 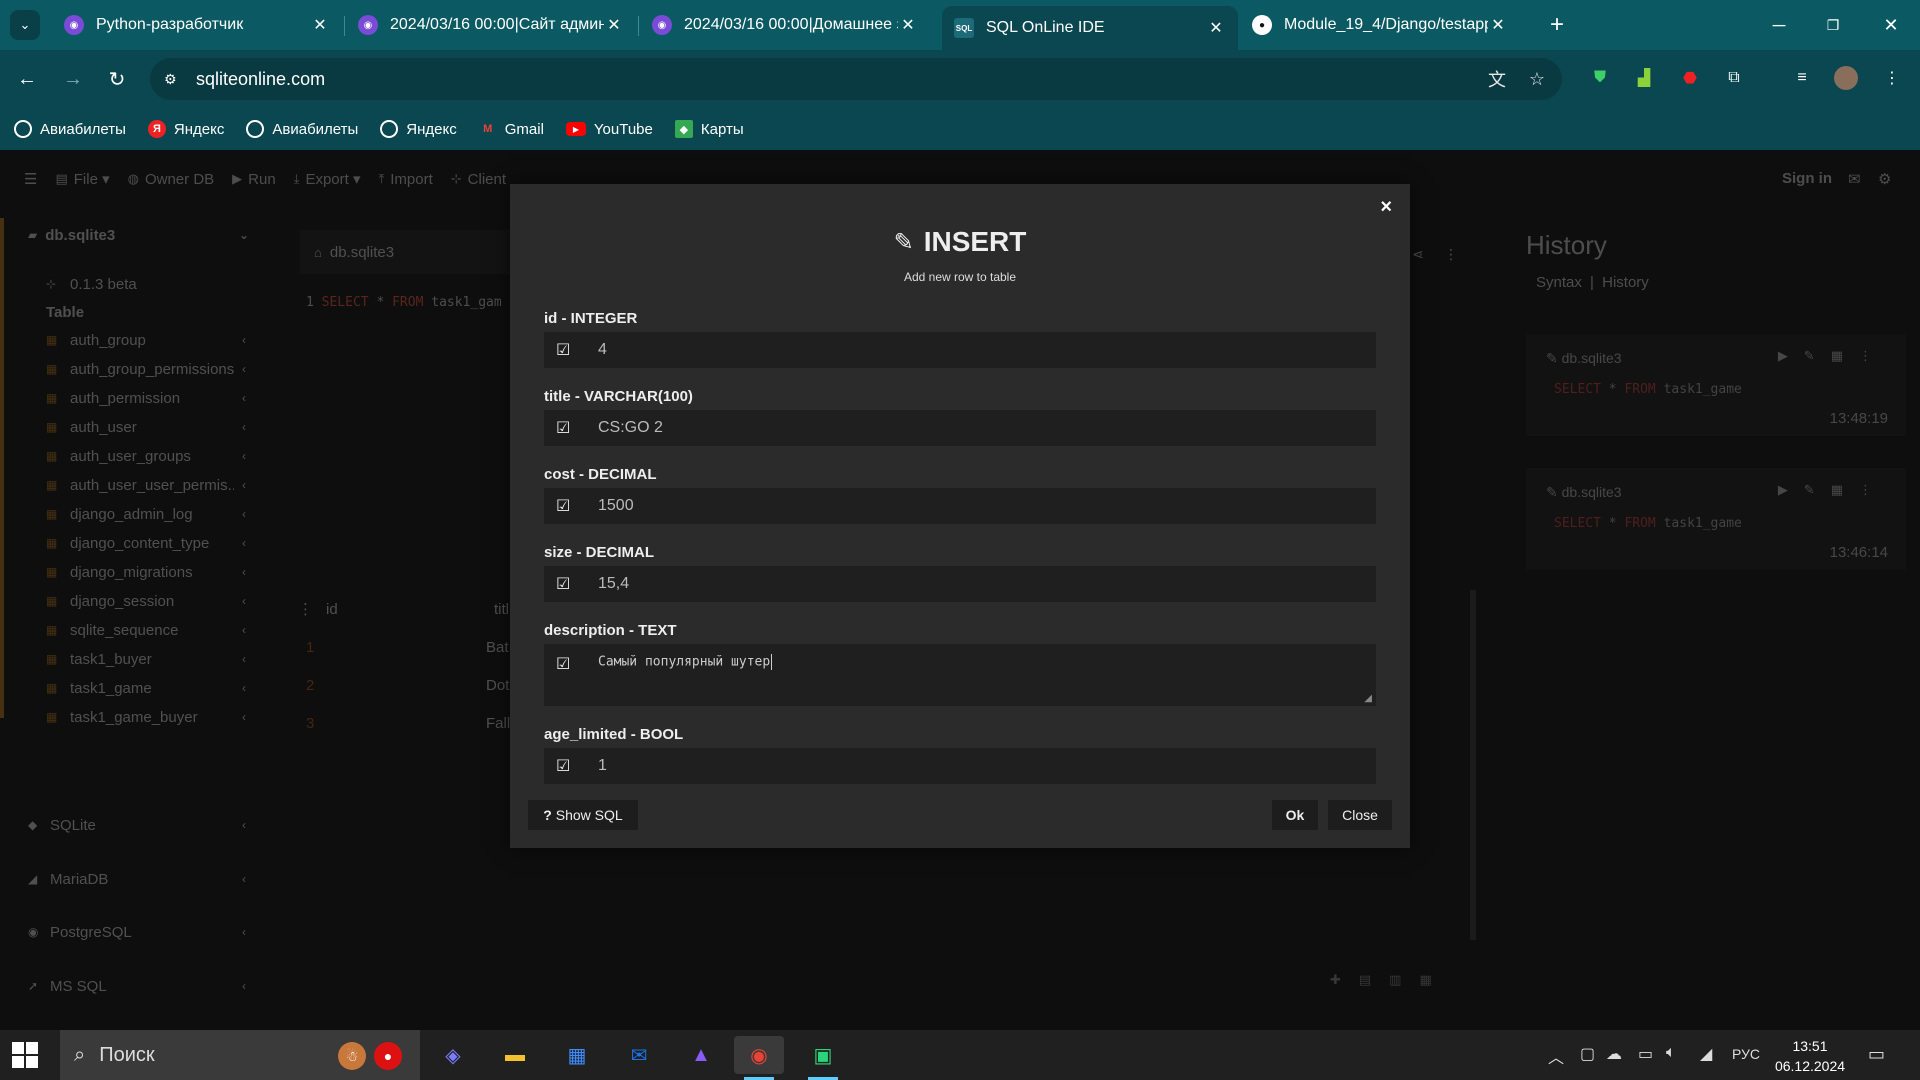 I want to click on extensions-puzzle-icon: ⧉, so click(x=1734, y=78).